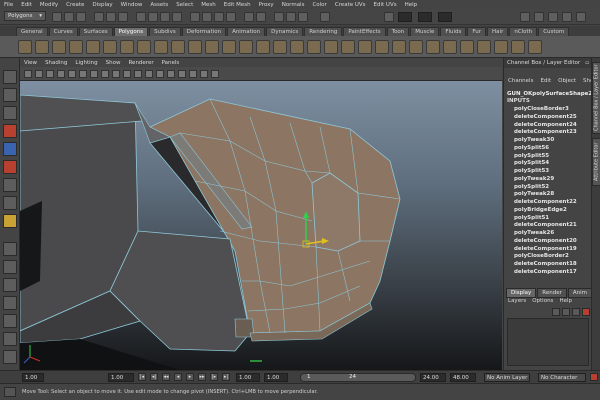 This screenshot has height=400, width=600. I want to click on menu-edit-uvs: Edit UVs, so click(385, 5).